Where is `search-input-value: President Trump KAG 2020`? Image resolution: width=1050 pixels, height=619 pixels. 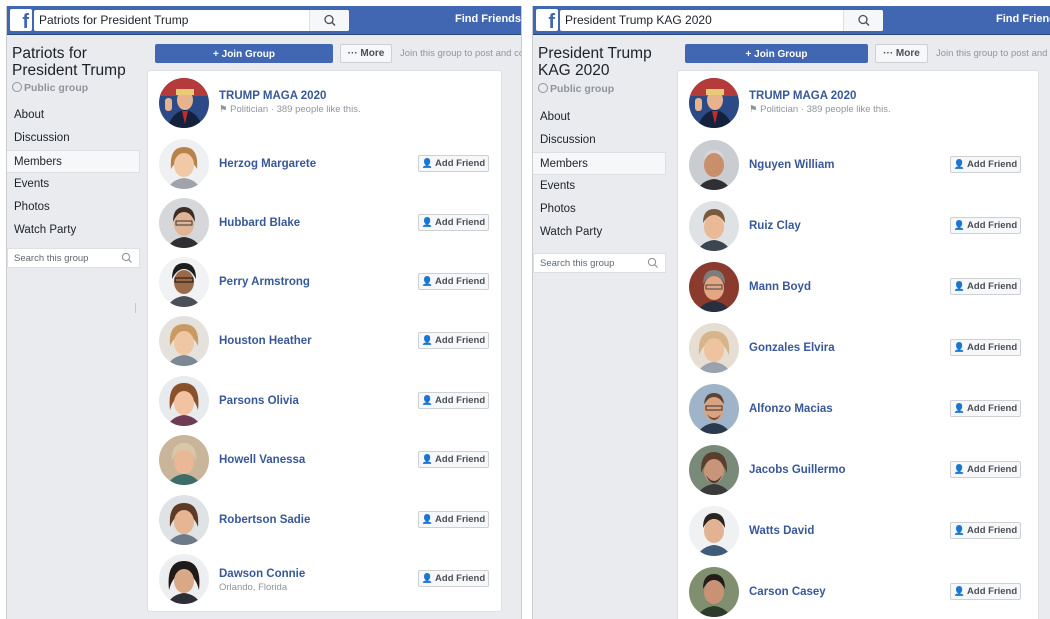
search-input-value: President Trump KAG 2020 is located at coordinates (638, 20).